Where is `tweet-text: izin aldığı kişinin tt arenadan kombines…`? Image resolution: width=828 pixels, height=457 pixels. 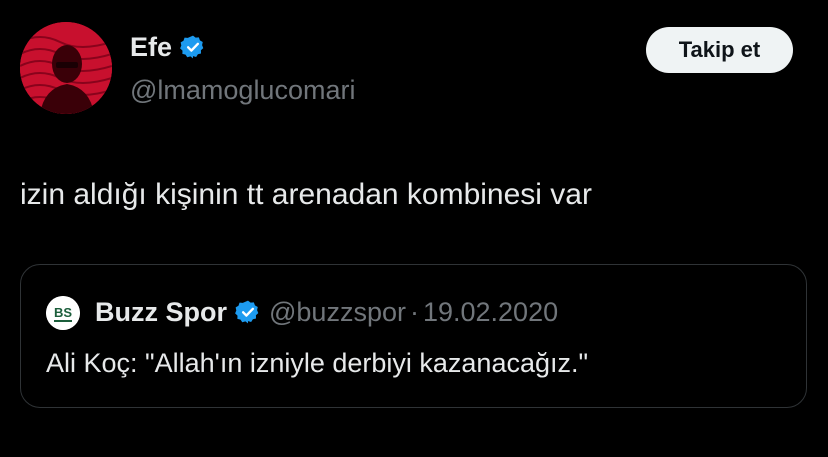
tweet-text: izin aldığı kişinin tt arenadan kombines… is located at coordinates (306, 194).